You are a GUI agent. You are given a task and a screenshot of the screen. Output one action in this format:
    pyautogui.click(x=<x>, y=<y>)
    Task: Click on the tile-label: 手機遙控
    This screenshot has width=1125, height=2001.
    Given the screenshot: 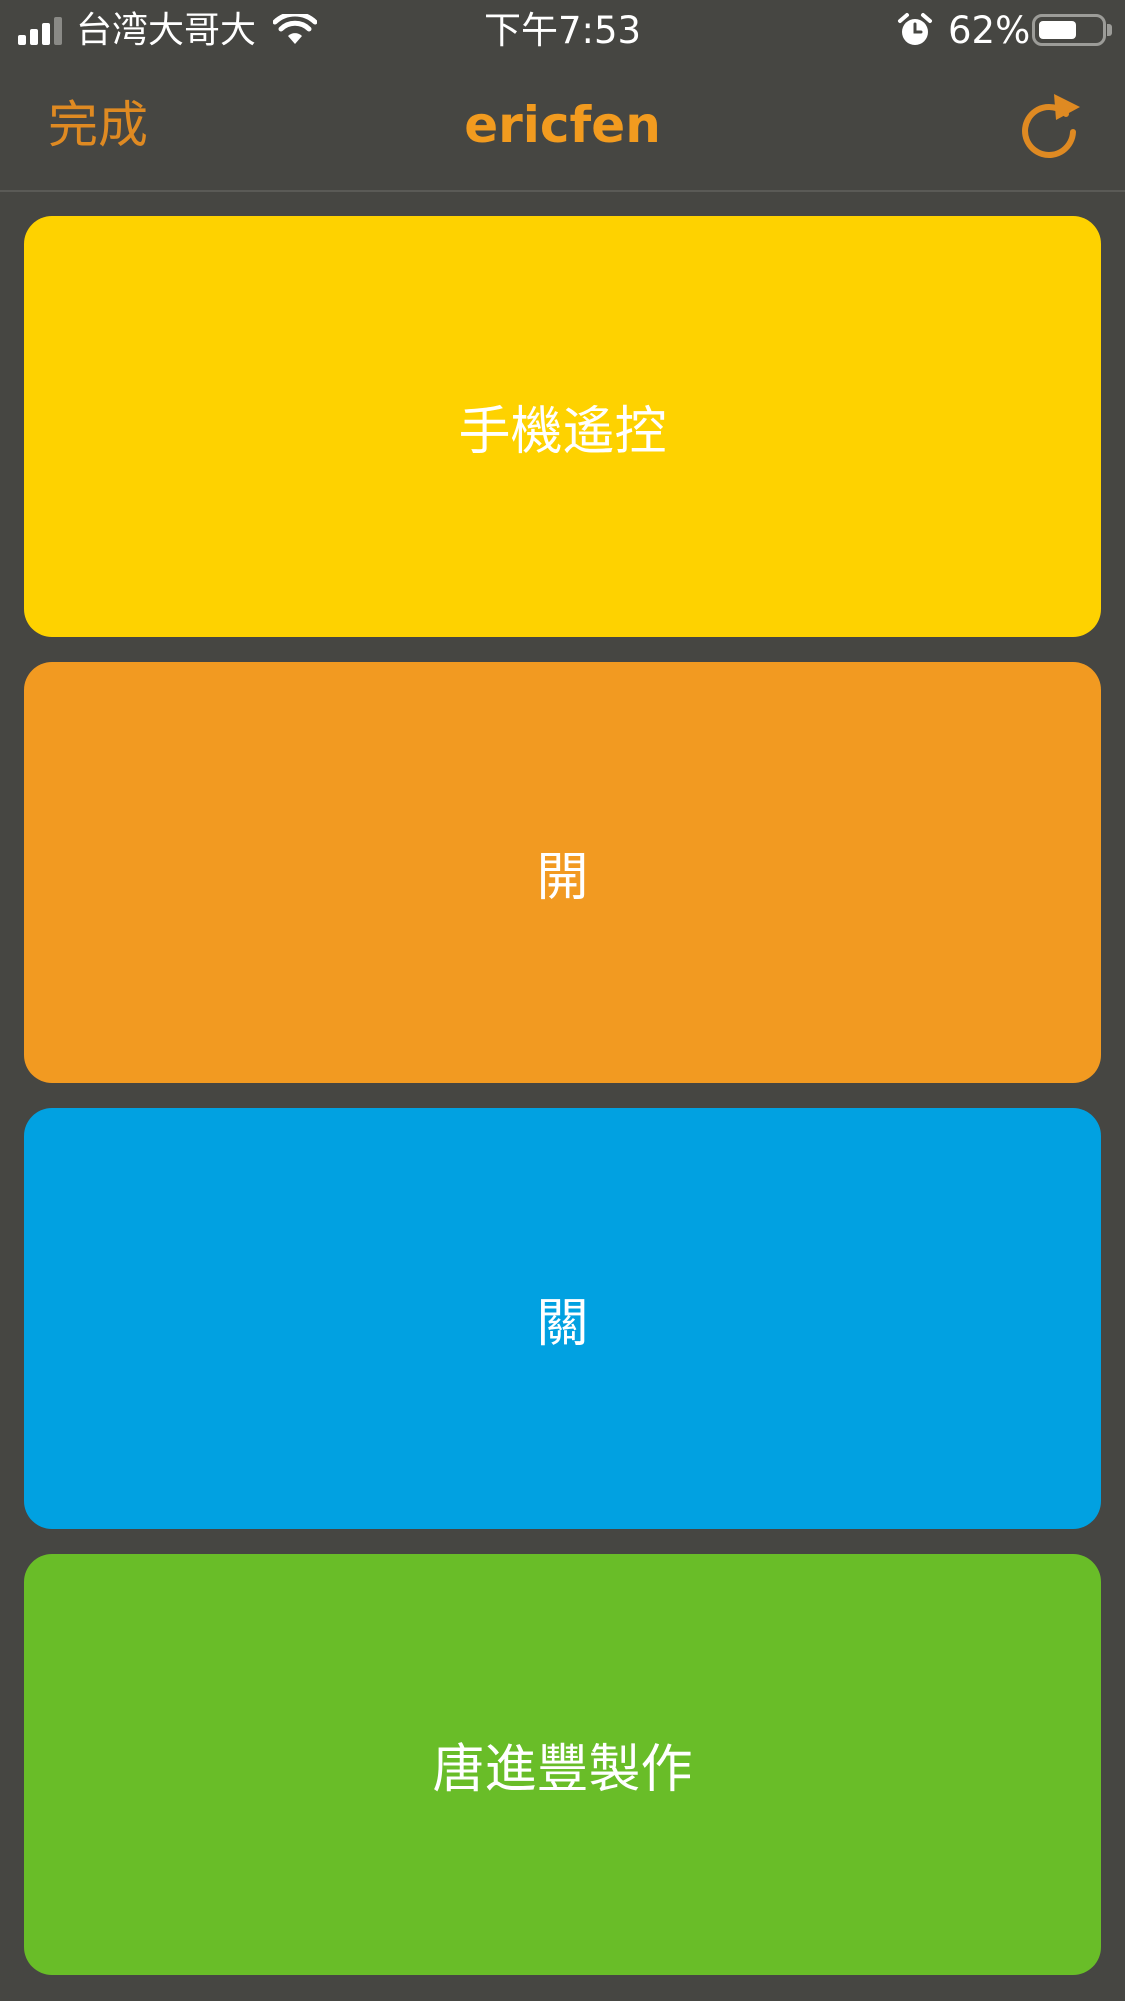 What is the action you would take?
    pyautogui.click(x=562, y=432)
    